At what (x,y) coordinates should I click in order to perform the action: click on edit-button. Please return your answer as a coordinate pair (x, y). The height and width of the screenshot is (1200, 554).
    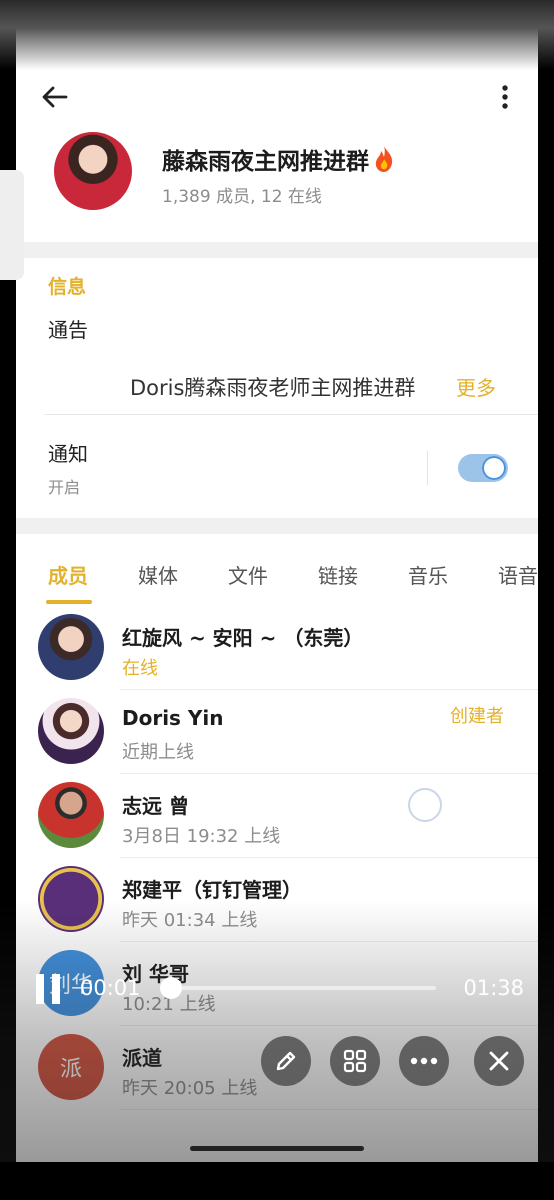
    Looking at the image, I should click on (286, 1061).